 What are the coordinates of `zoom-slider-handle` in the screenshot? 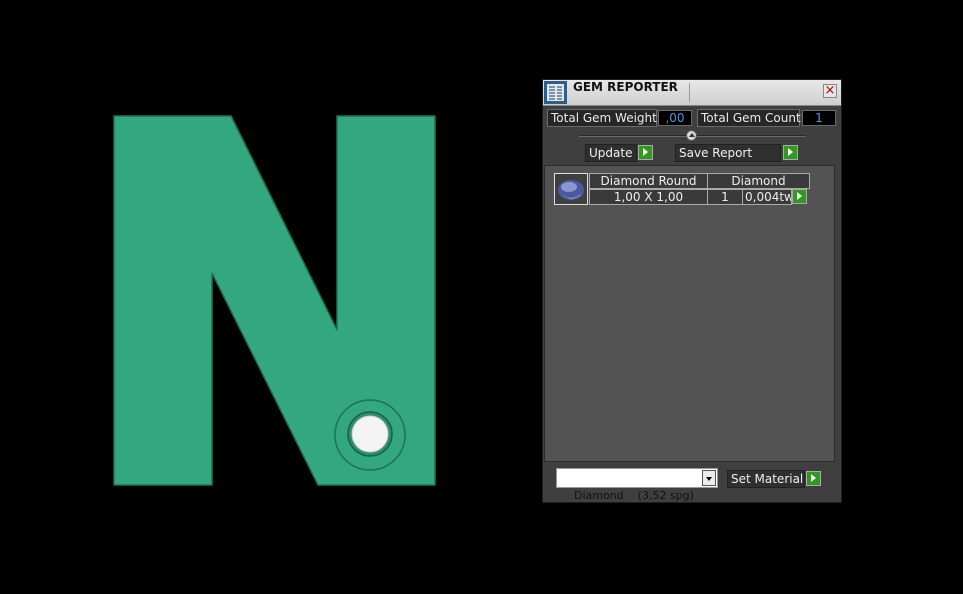 It's located at (691, 135).